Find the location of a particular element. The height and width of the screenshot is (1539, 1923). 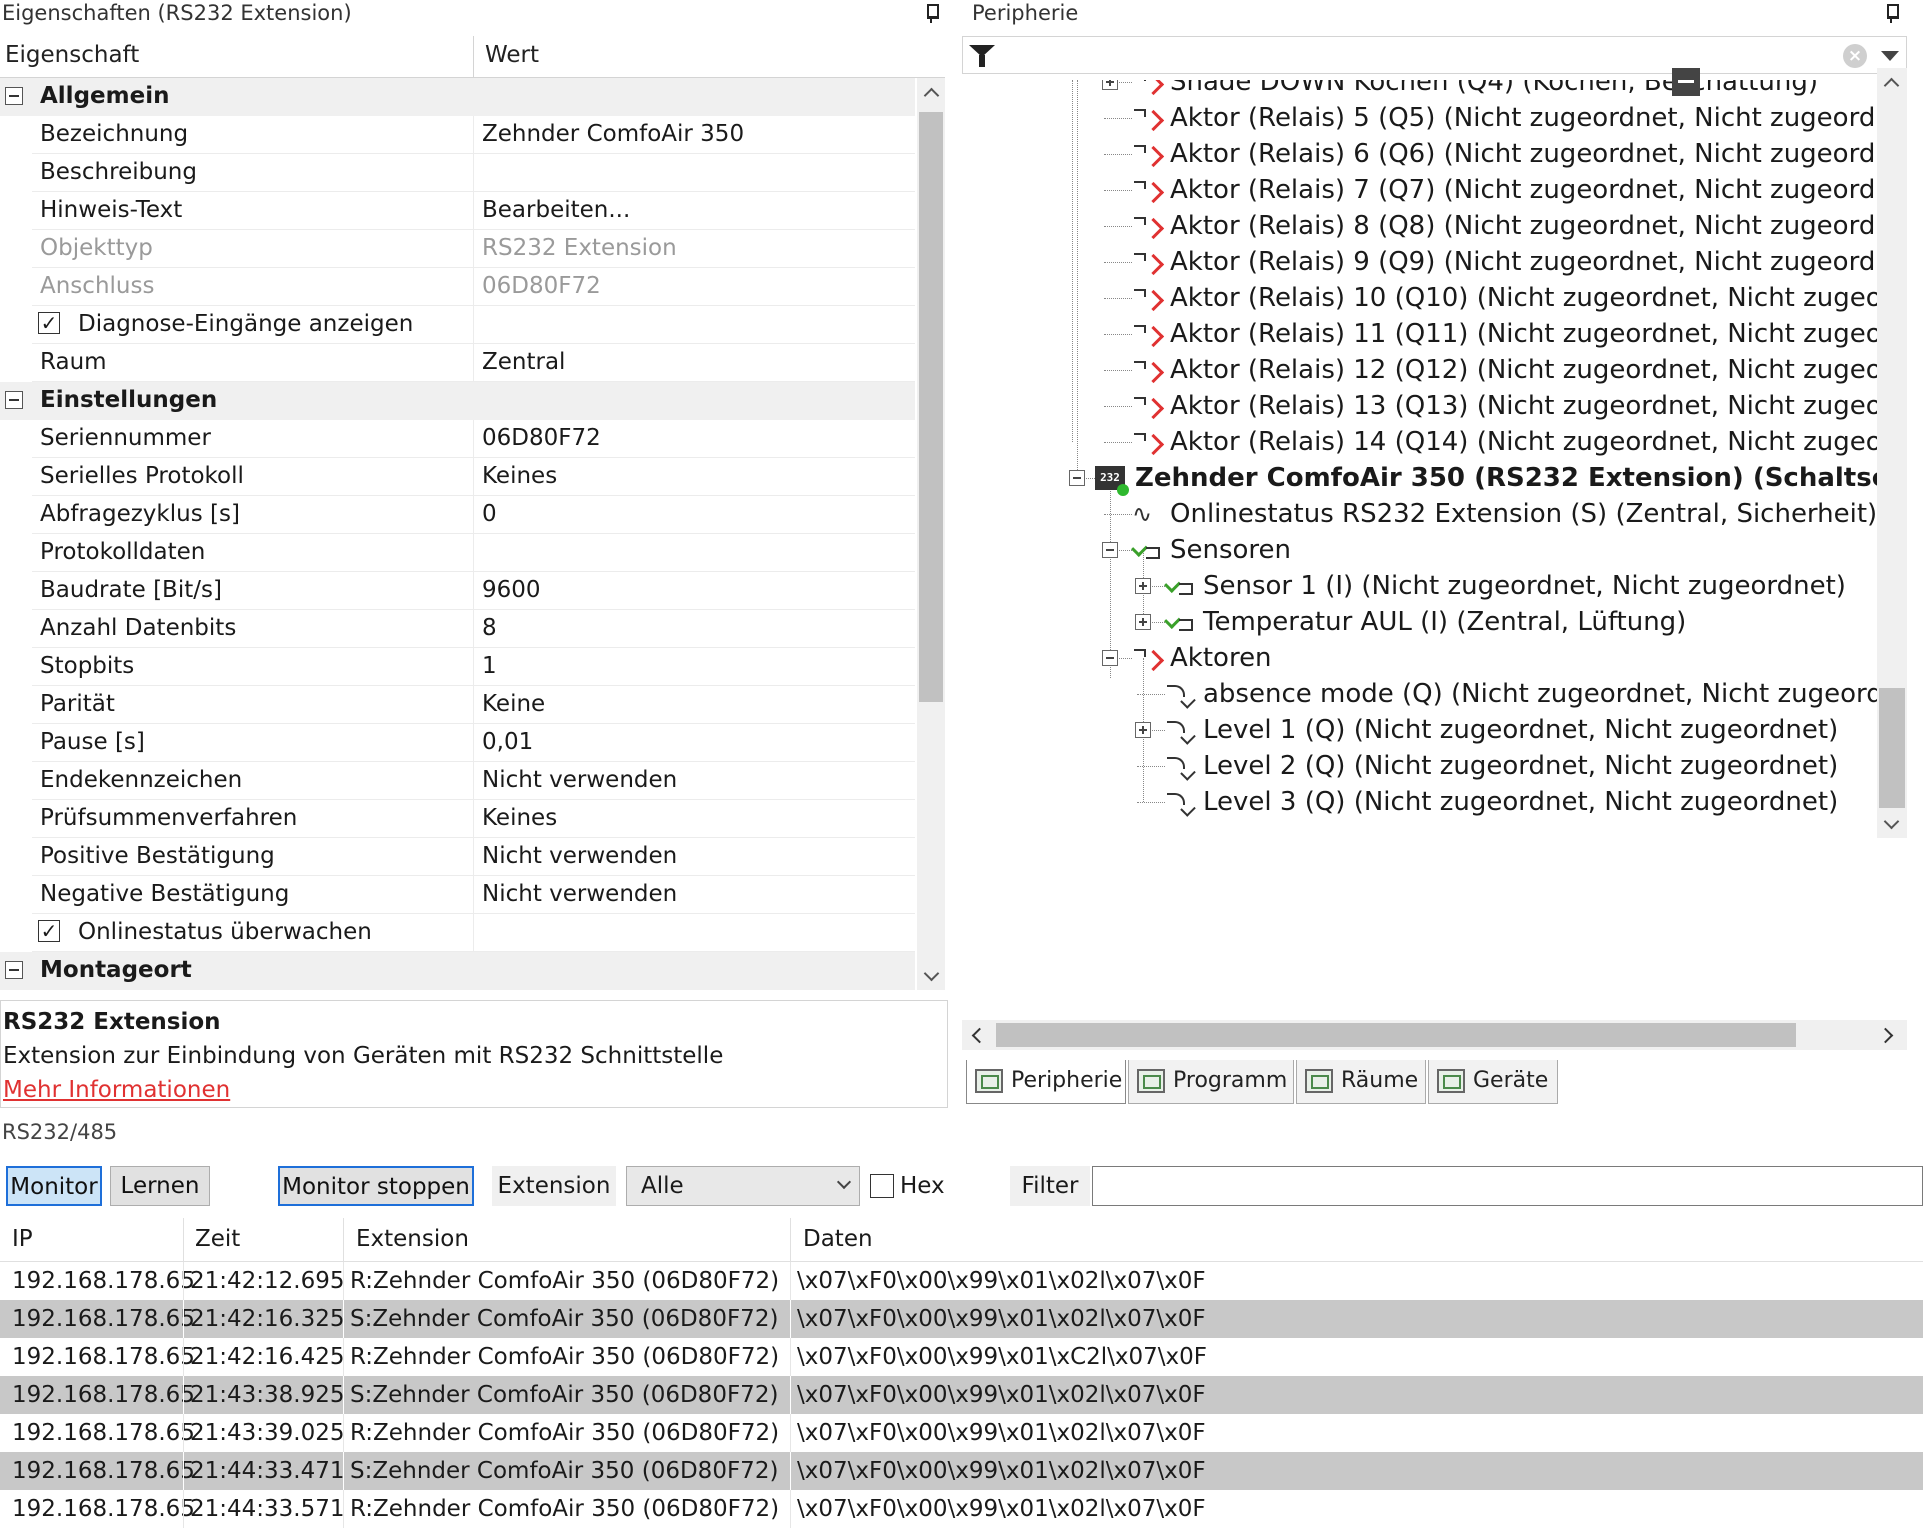

column-header-data: Daten is located at coordinates (838, 1239).